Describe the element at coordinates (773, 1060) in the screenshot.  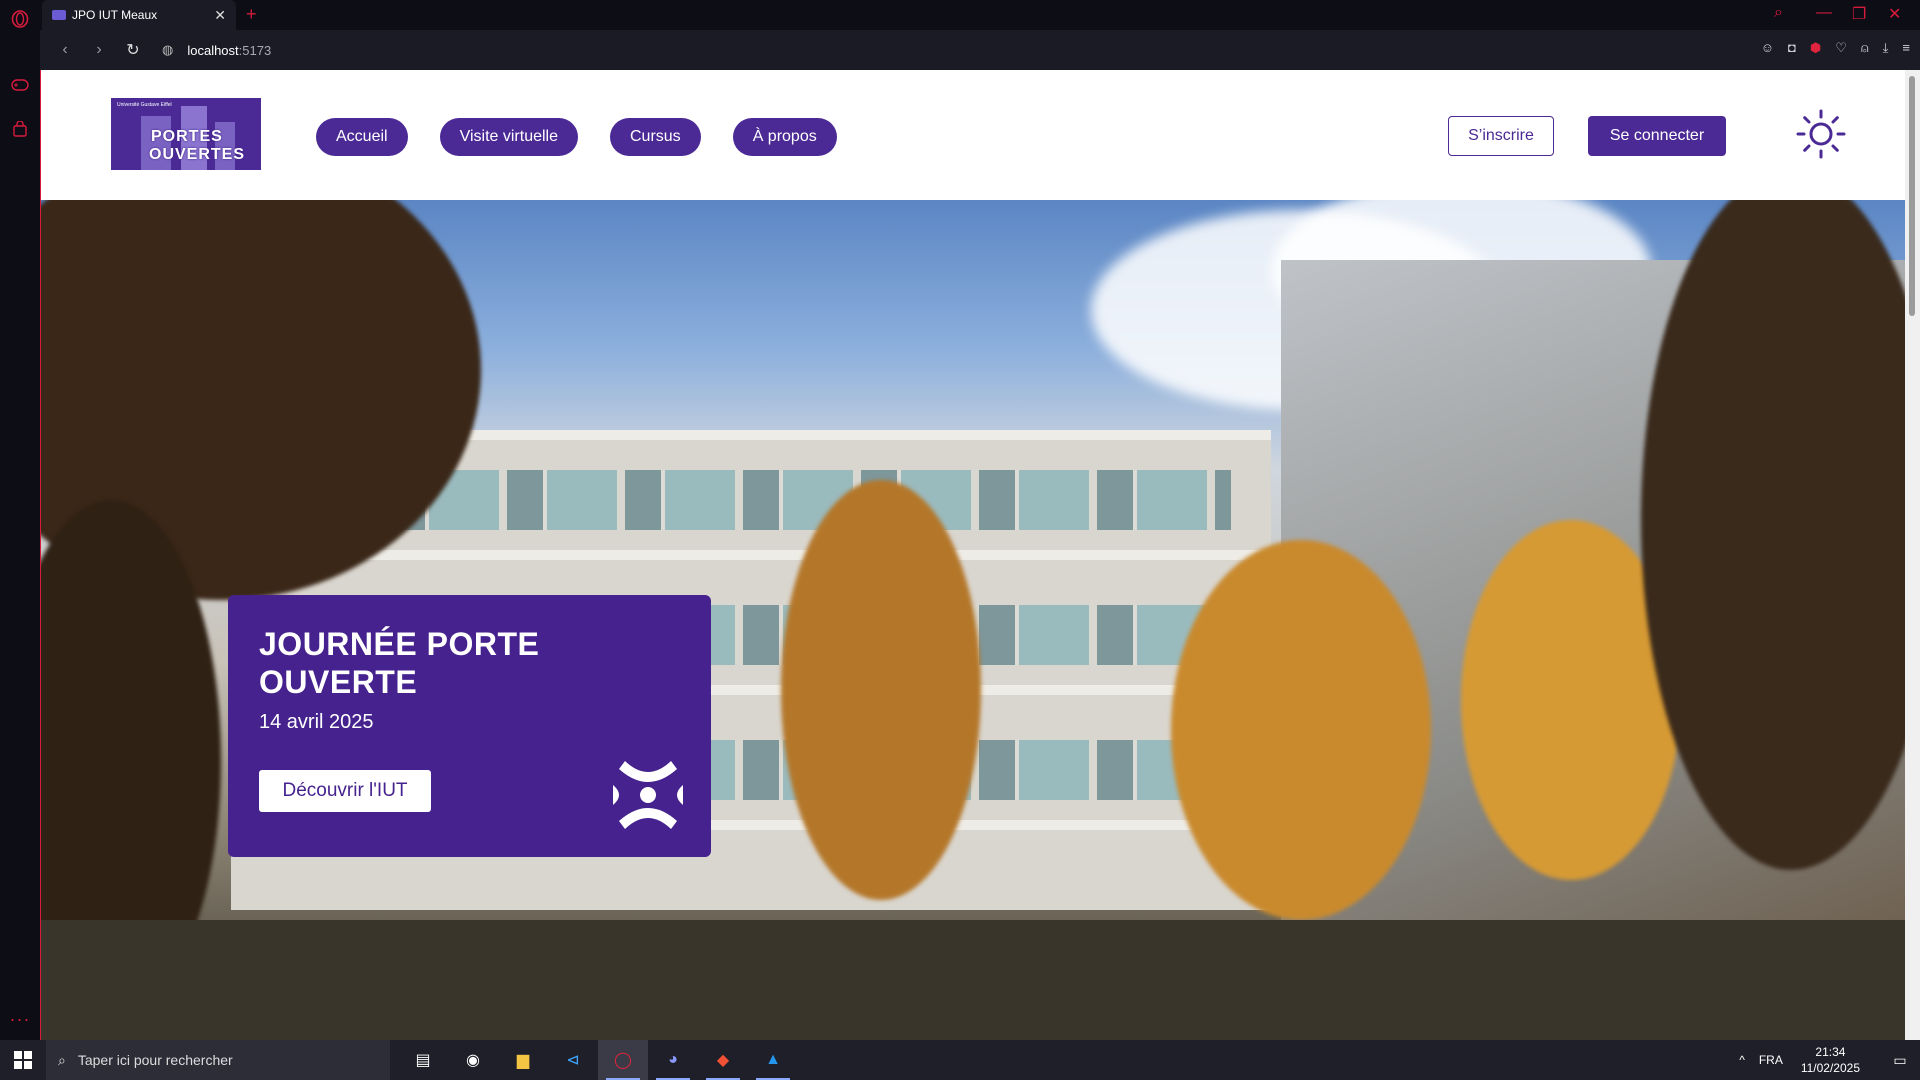
I see `docker-icon: ▲` at that location.